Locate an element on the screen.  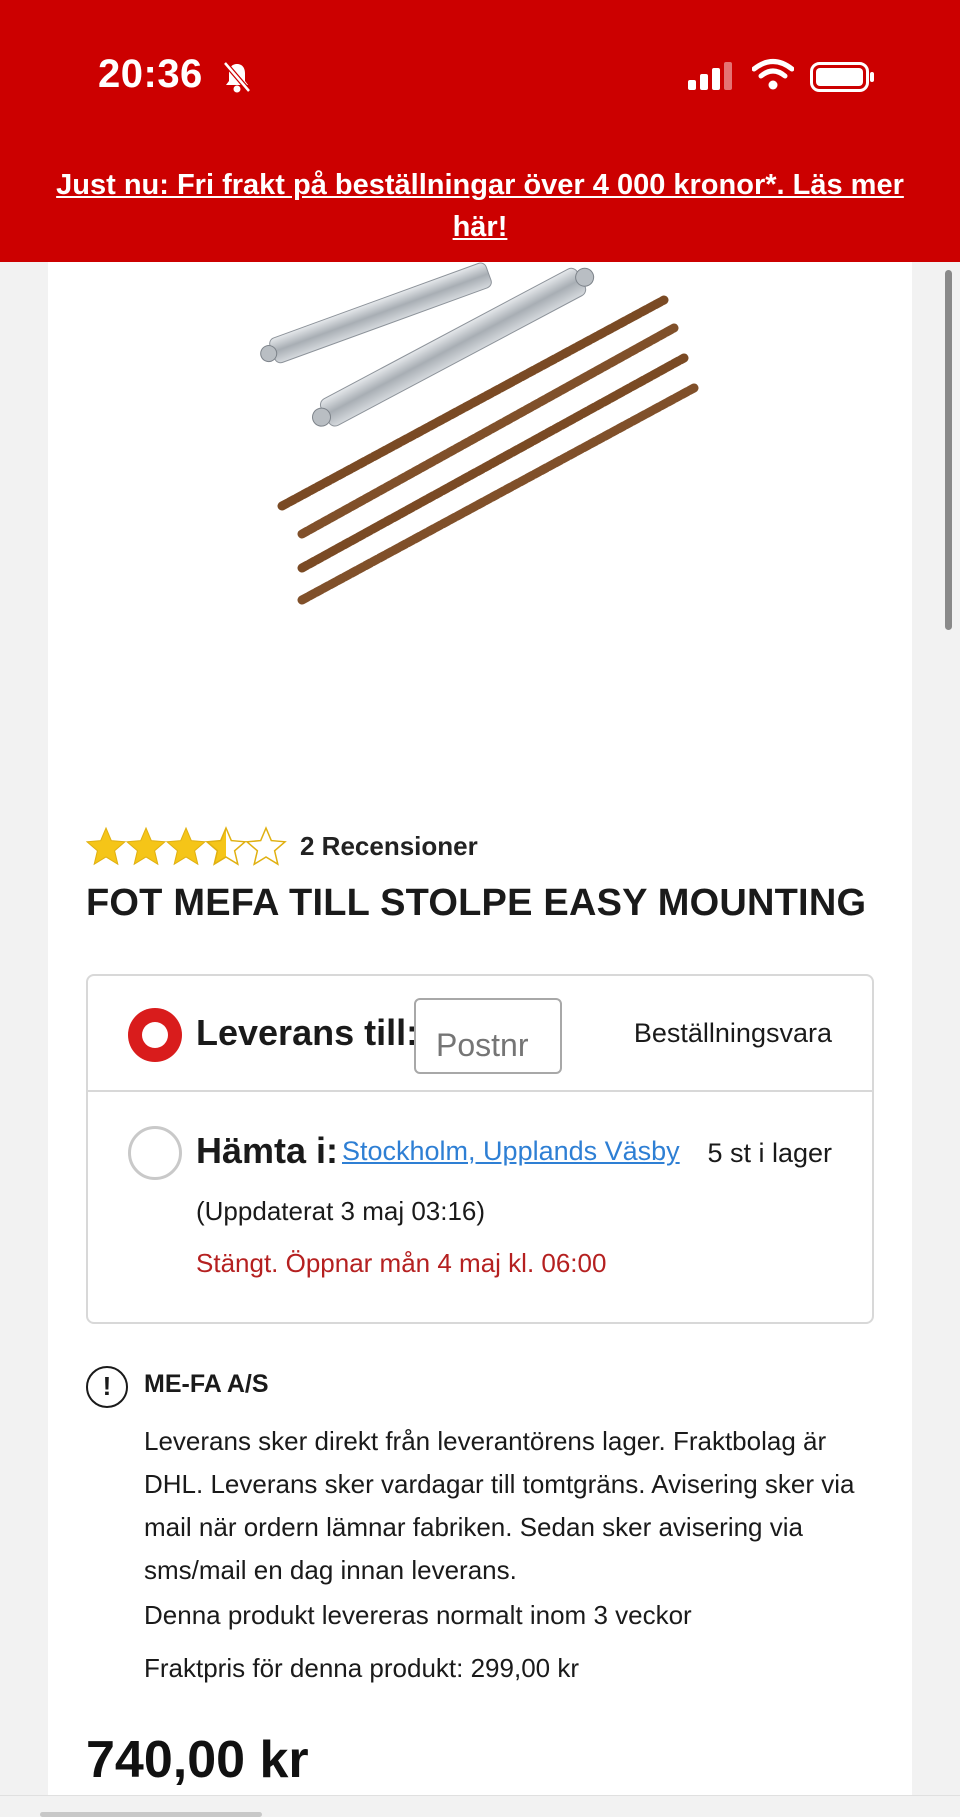
page-scrollbar is located at coordinates (948, 450).